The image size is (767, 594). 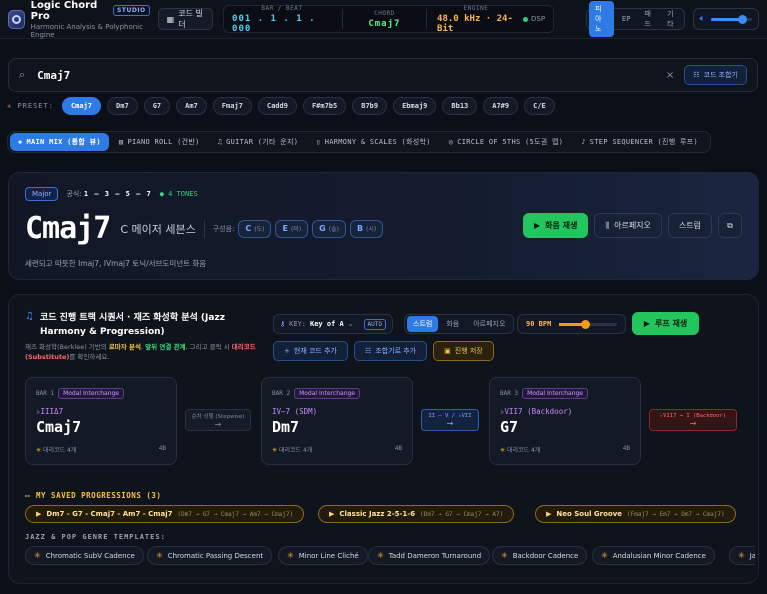 I want to click on preset-chip: Am7, so click(x=191, y=106).